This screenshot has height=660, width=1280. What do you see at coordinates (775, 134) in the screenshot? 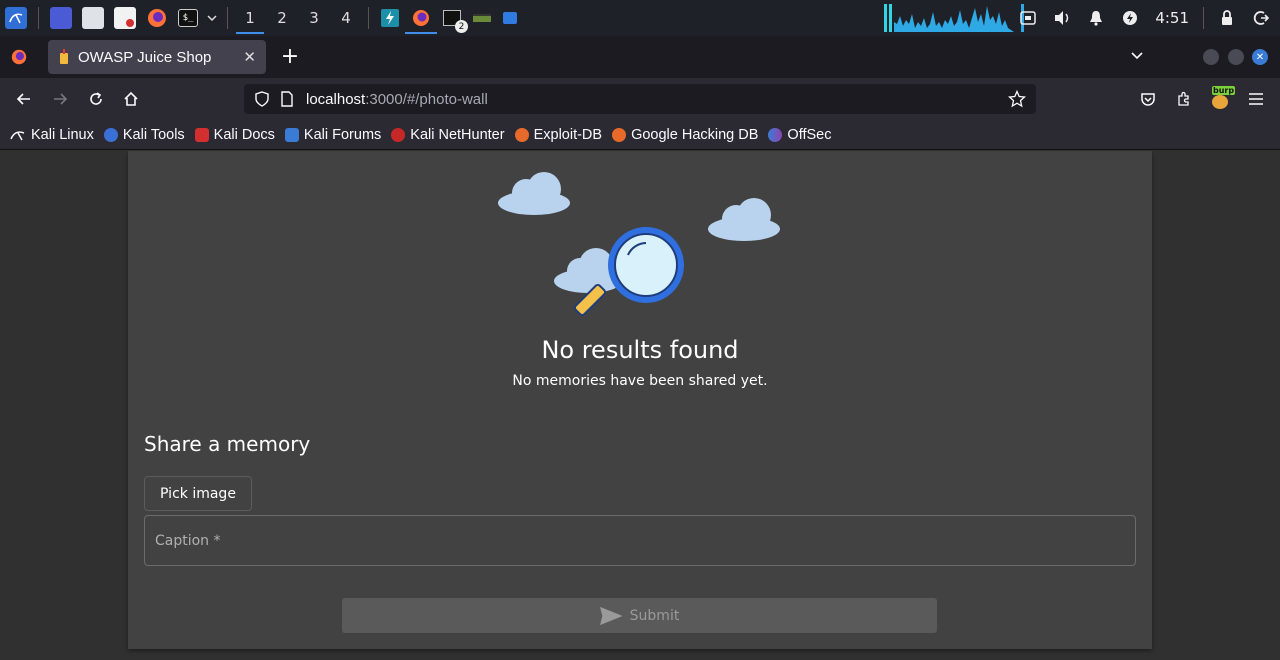
I see `offsec-icon` at bounding box center [775, 134].